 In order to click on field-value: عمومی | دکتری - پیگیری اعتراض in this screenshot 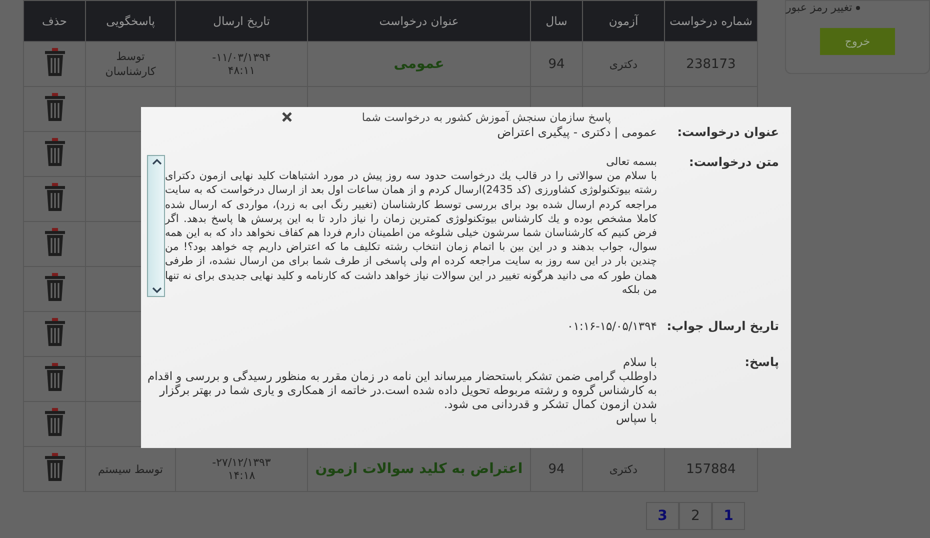, I will do `click(577, 132)`.